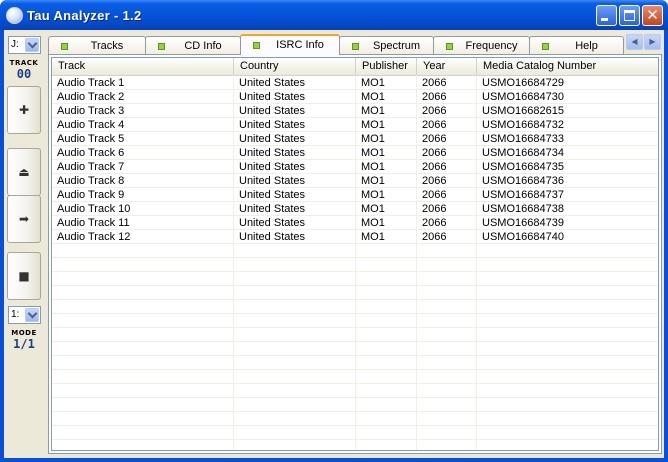 The height and width of the screenshot is (462, 668). I want to click on tab-isrc-info: ISRC Info, so click(290, 44).